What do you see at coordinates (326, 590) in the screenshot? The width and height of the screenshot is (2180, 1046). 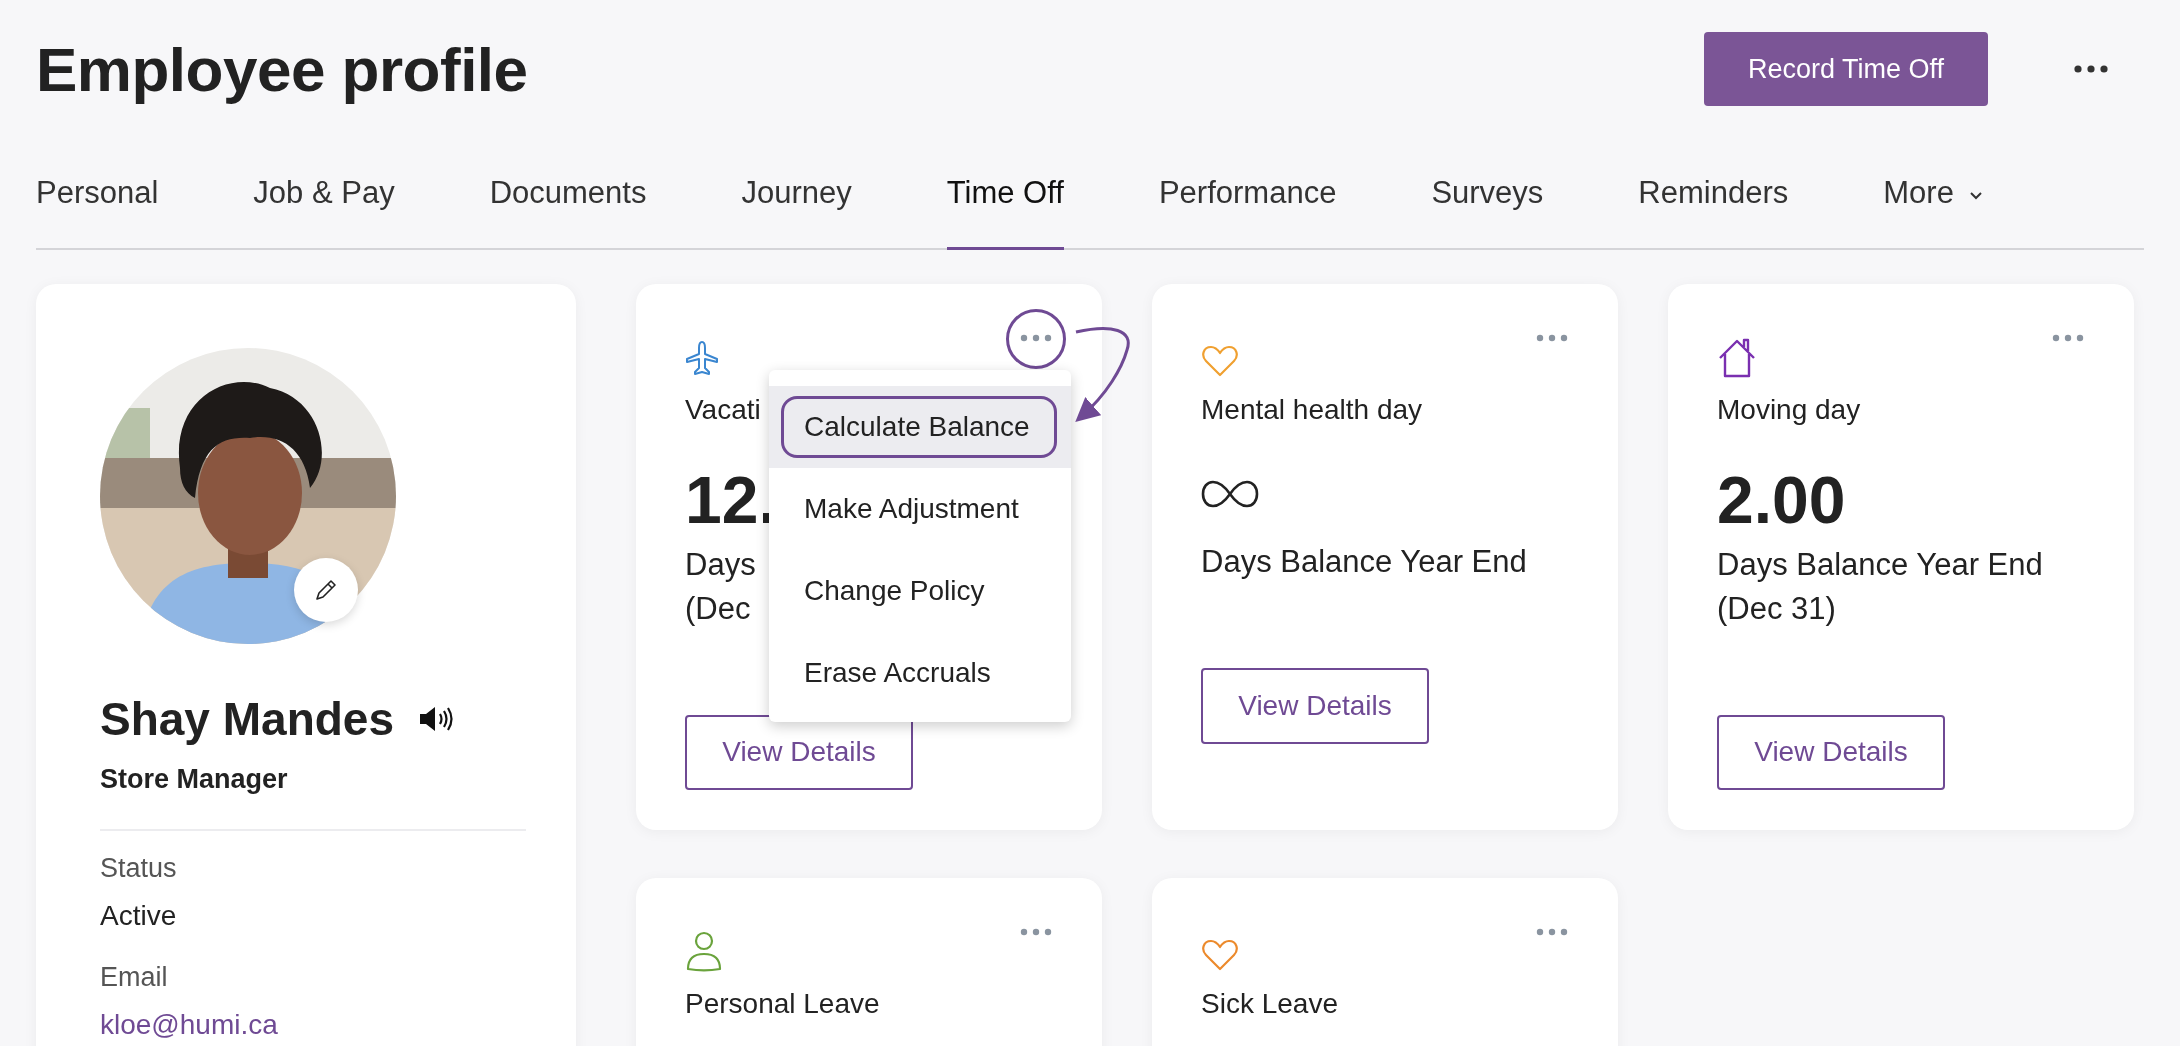 I see `pencil-icon` at bounding box center [326, 590].